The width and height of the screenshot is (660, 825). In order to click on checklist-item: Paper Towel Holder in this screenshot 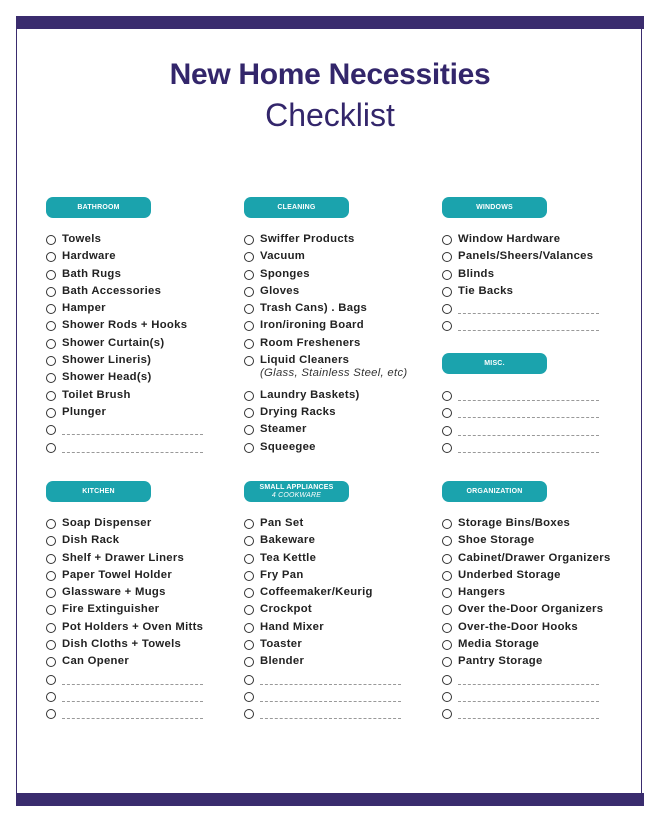, I will do `click(143, 577)`.